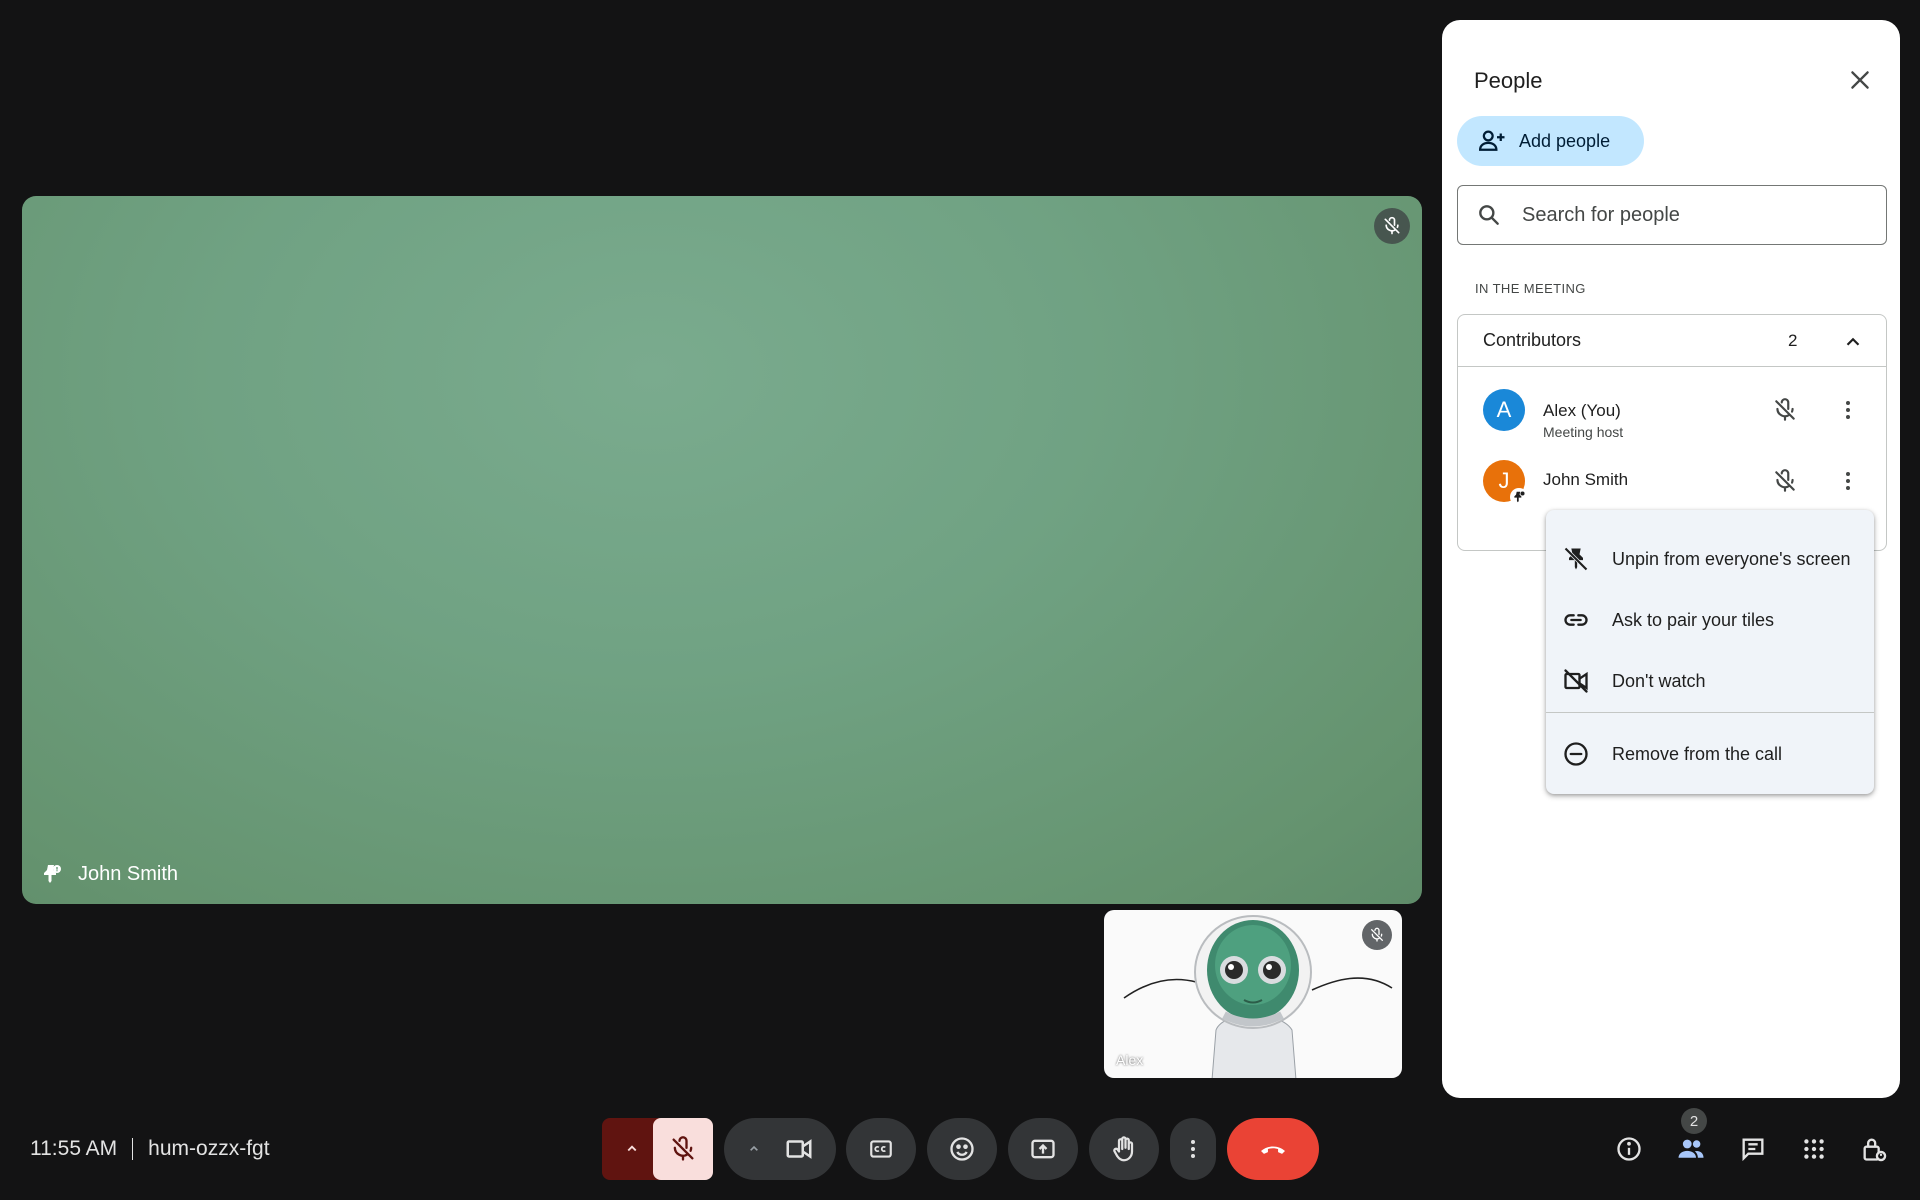 This screenshot has width=1920, height=1200. Describe the element at coordinates (1576, 681) in the screenshot. I see `video-off-icon` at that location.